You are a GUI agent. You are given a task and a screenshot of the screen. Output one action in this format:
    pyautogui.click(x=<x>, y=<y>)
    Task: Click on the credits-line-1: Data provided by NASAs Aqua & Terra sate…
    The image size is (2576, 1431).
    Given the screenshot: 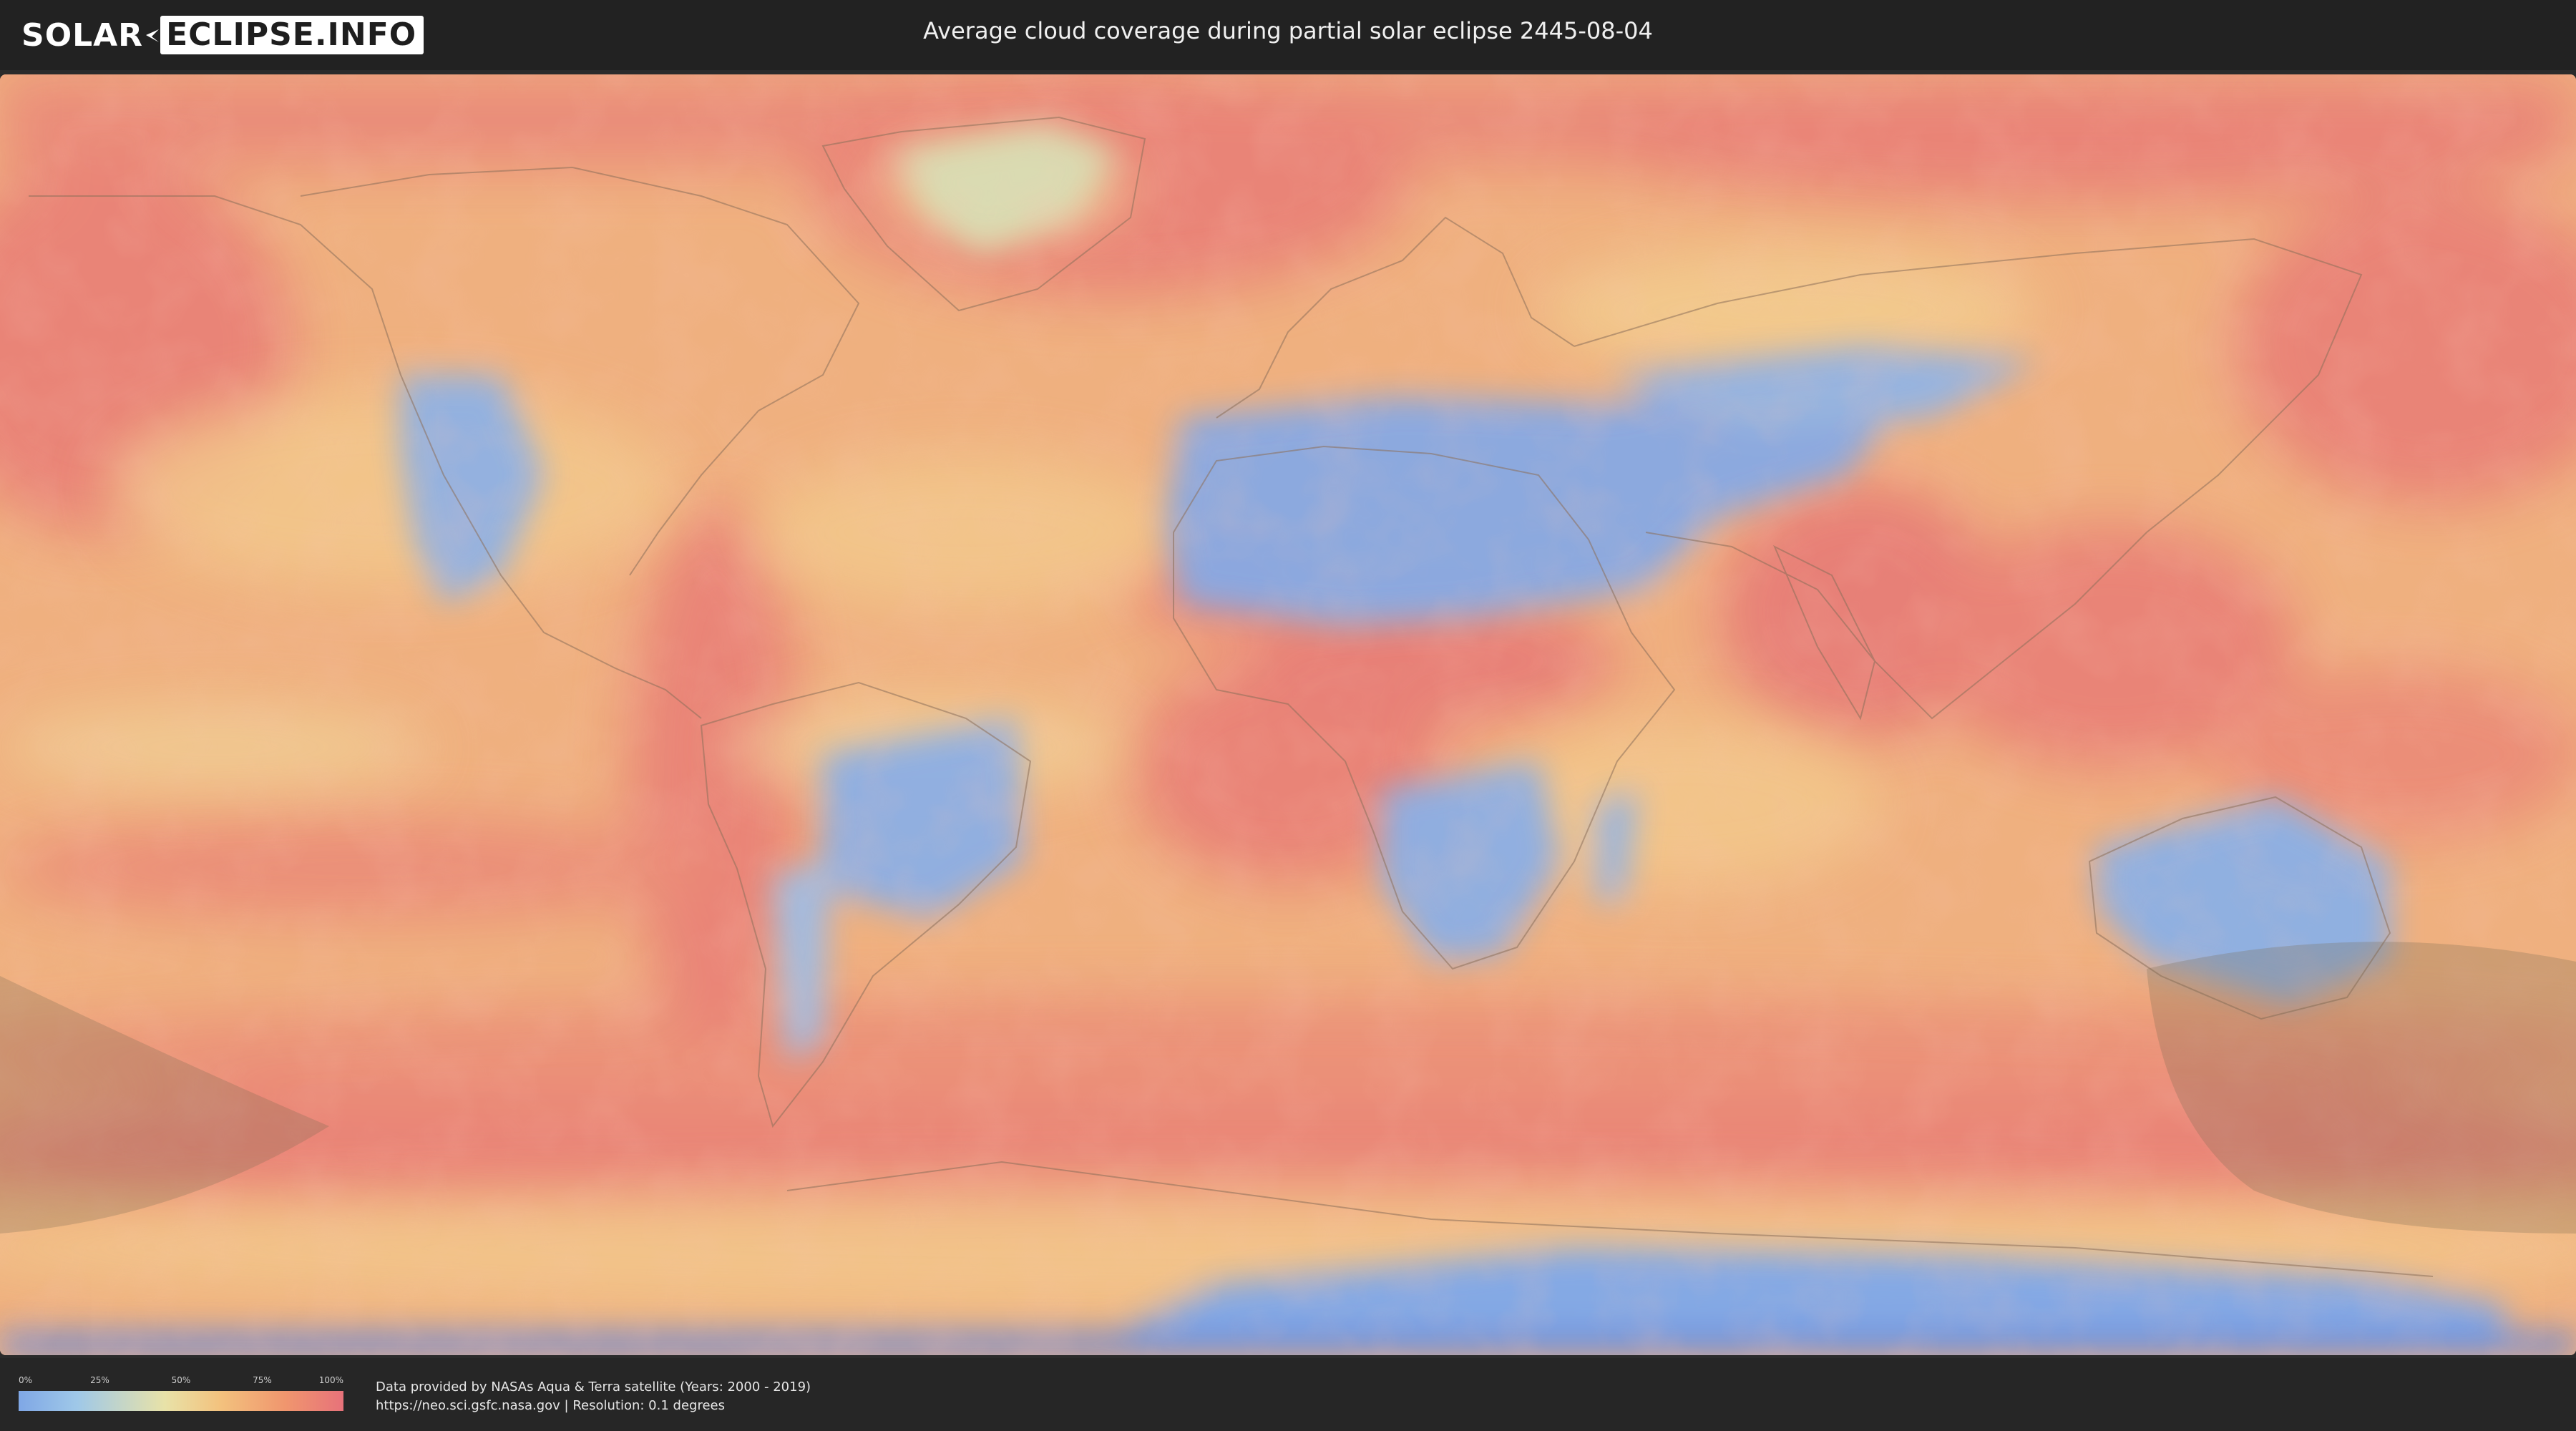 What is the action you would take?
    pyautogui.click(x=593, y=1387)
    